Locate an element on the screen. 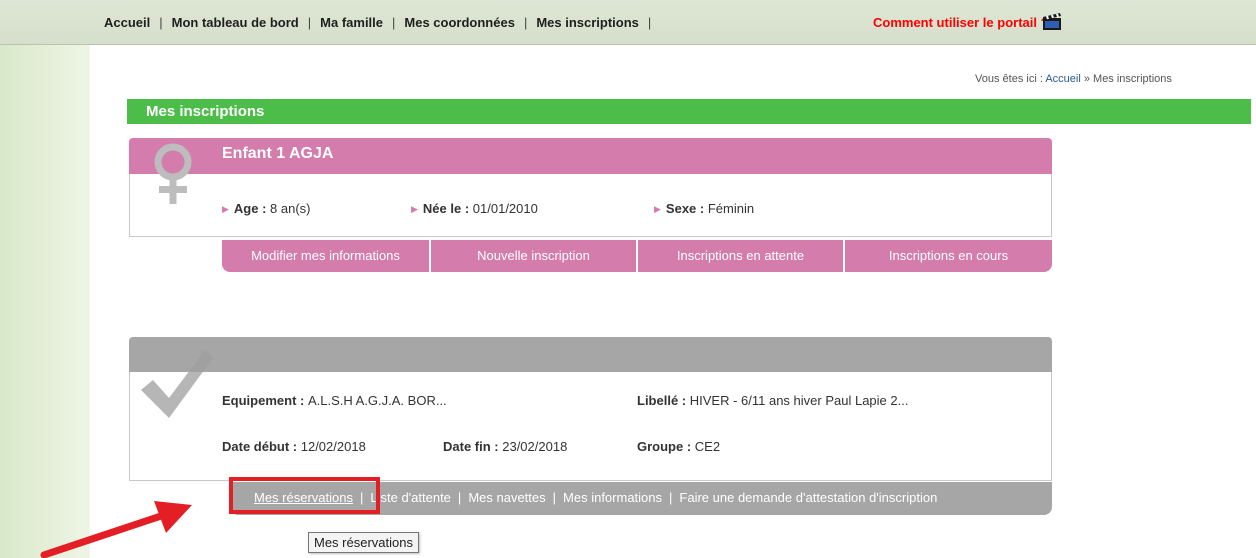 Image resolution: width=1256 pixels, height=558 pixels. section-header is located at coordinates (689, 111).